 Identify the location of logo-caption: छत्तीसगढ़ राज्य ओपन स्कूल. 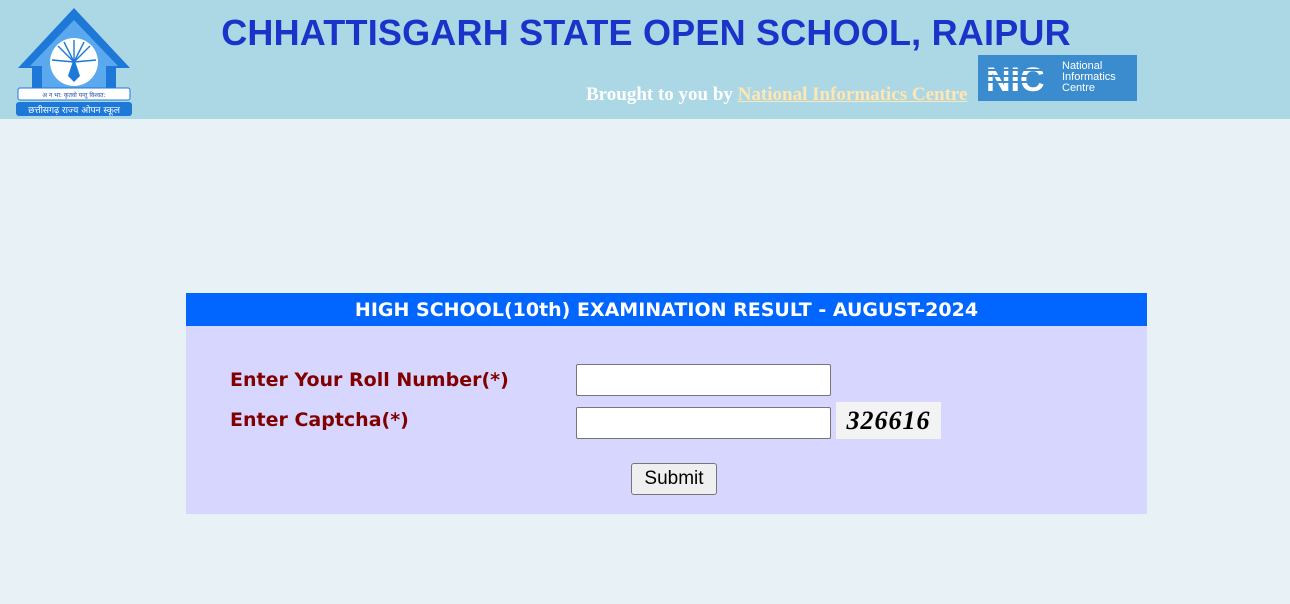
(74, 110).